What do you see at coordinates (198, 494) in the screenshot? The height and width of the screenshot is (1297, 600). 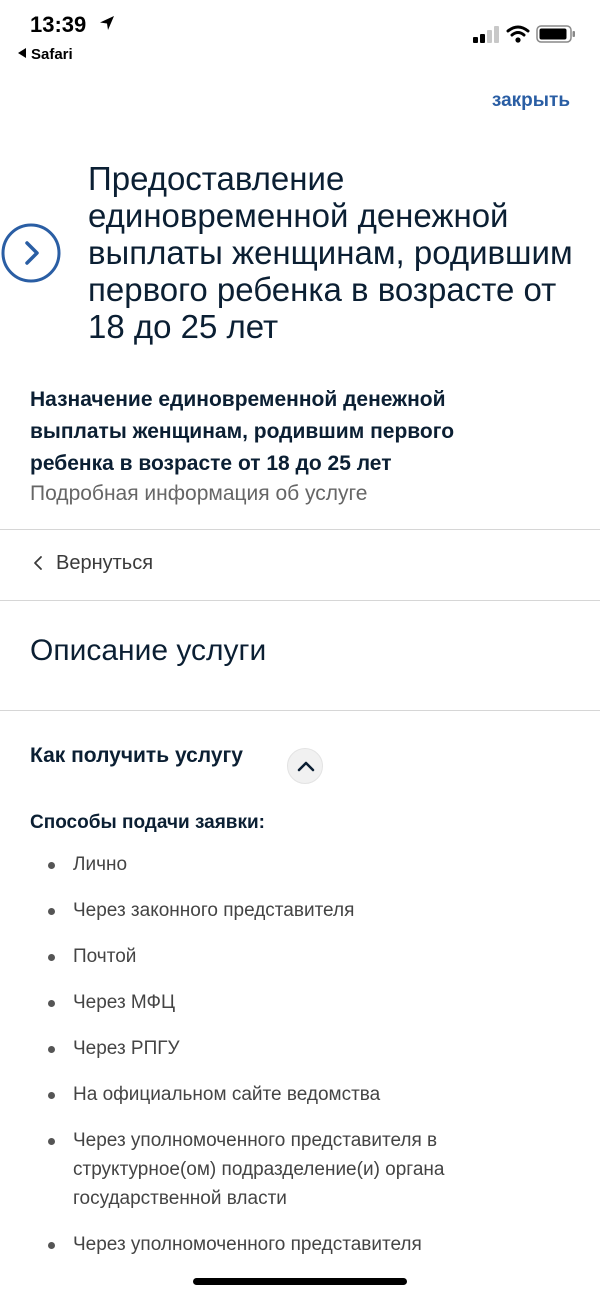 I see `more-info-link: Подробная информация об услуге` at bounding box center [198, 494].